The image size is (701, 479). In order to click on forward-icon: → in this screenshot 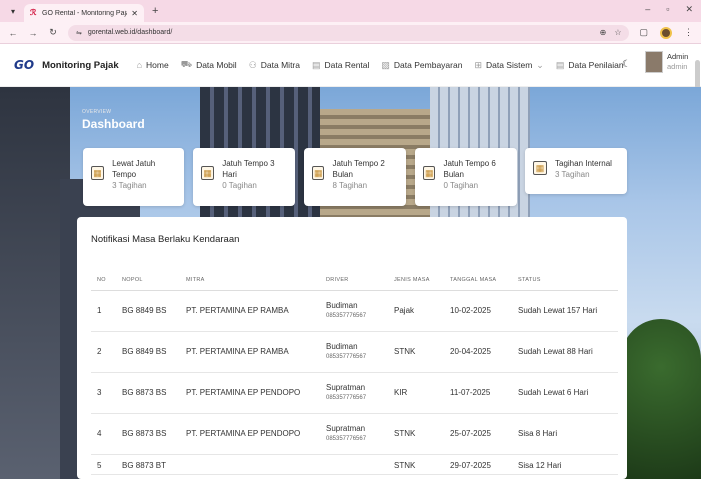, I will do `click(33, 33)`.